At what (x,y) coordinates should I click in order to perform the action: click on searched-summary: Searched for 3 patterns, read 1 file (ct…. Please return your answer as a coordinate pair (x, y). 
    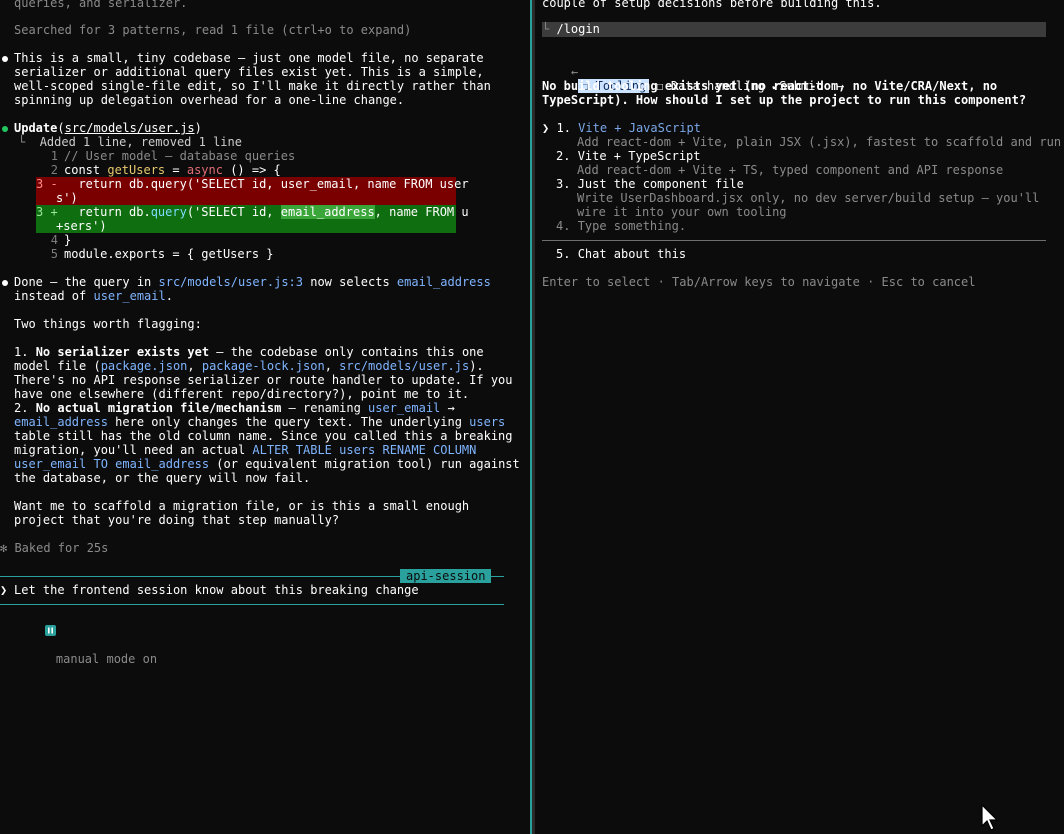
    Looking at the image, I should click on (212, 30).